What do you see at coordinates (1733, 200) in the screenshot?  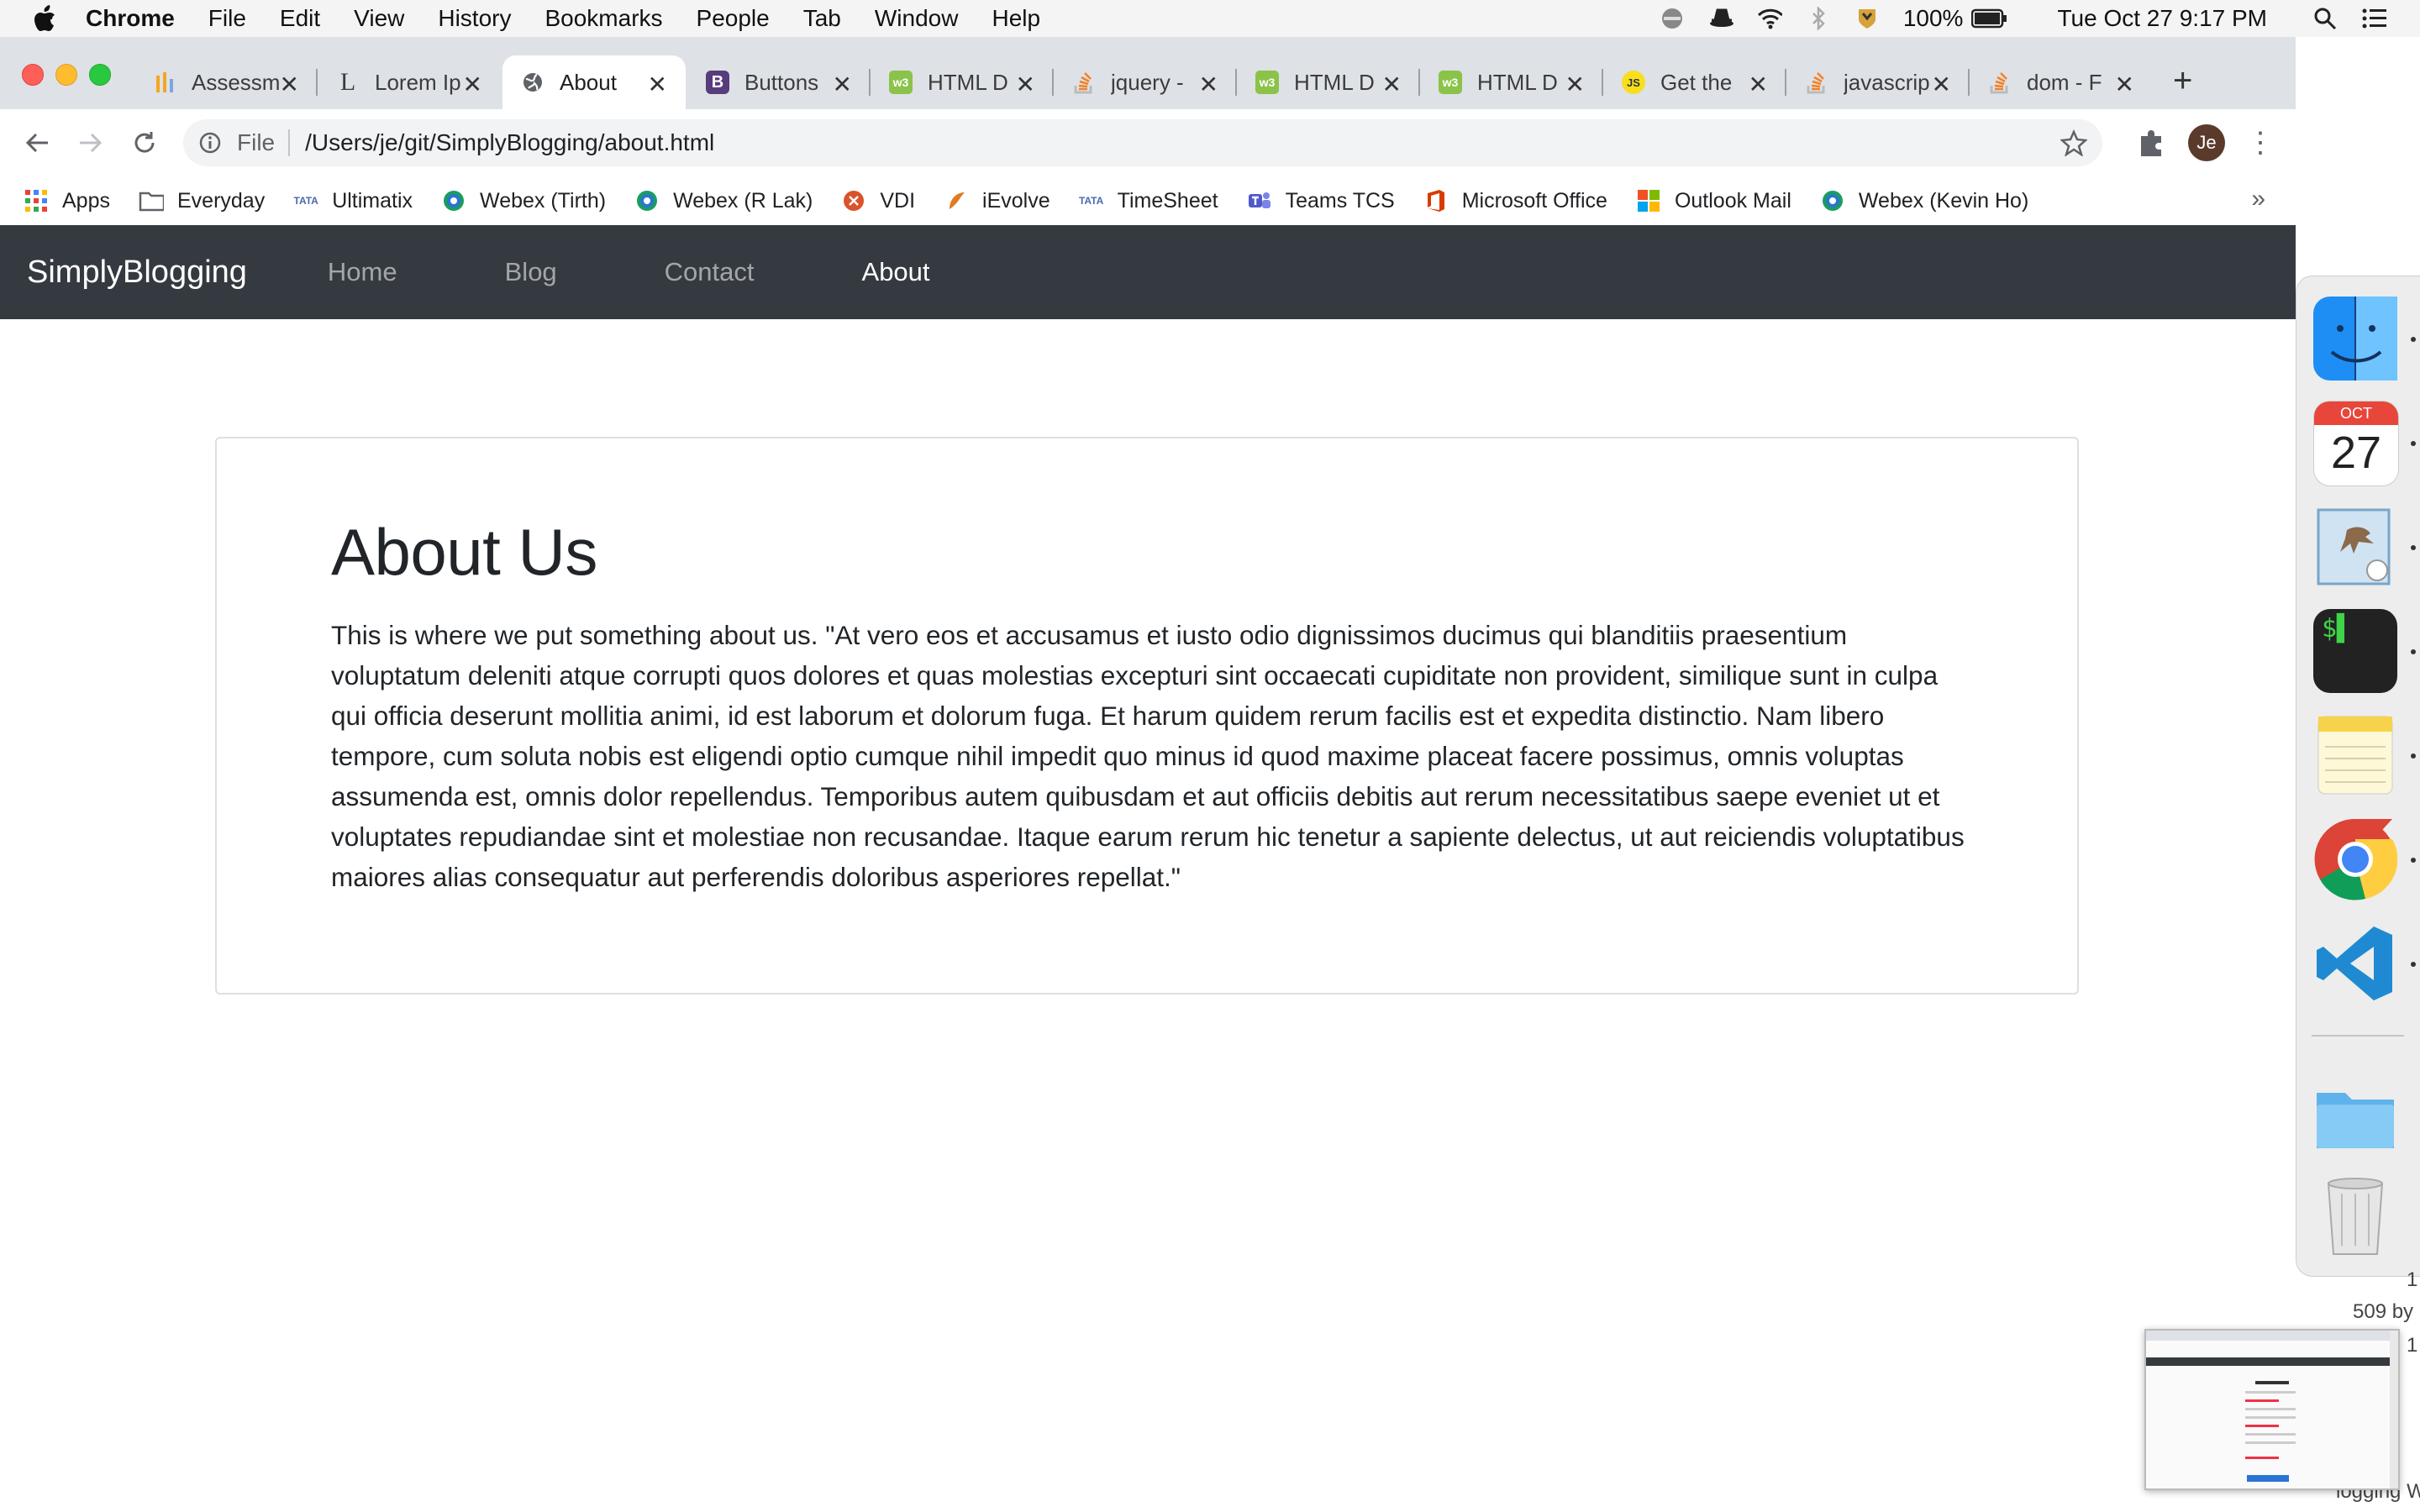 I see `bookmark-label: Outlook Mail` at bounding box center [1733, 200].